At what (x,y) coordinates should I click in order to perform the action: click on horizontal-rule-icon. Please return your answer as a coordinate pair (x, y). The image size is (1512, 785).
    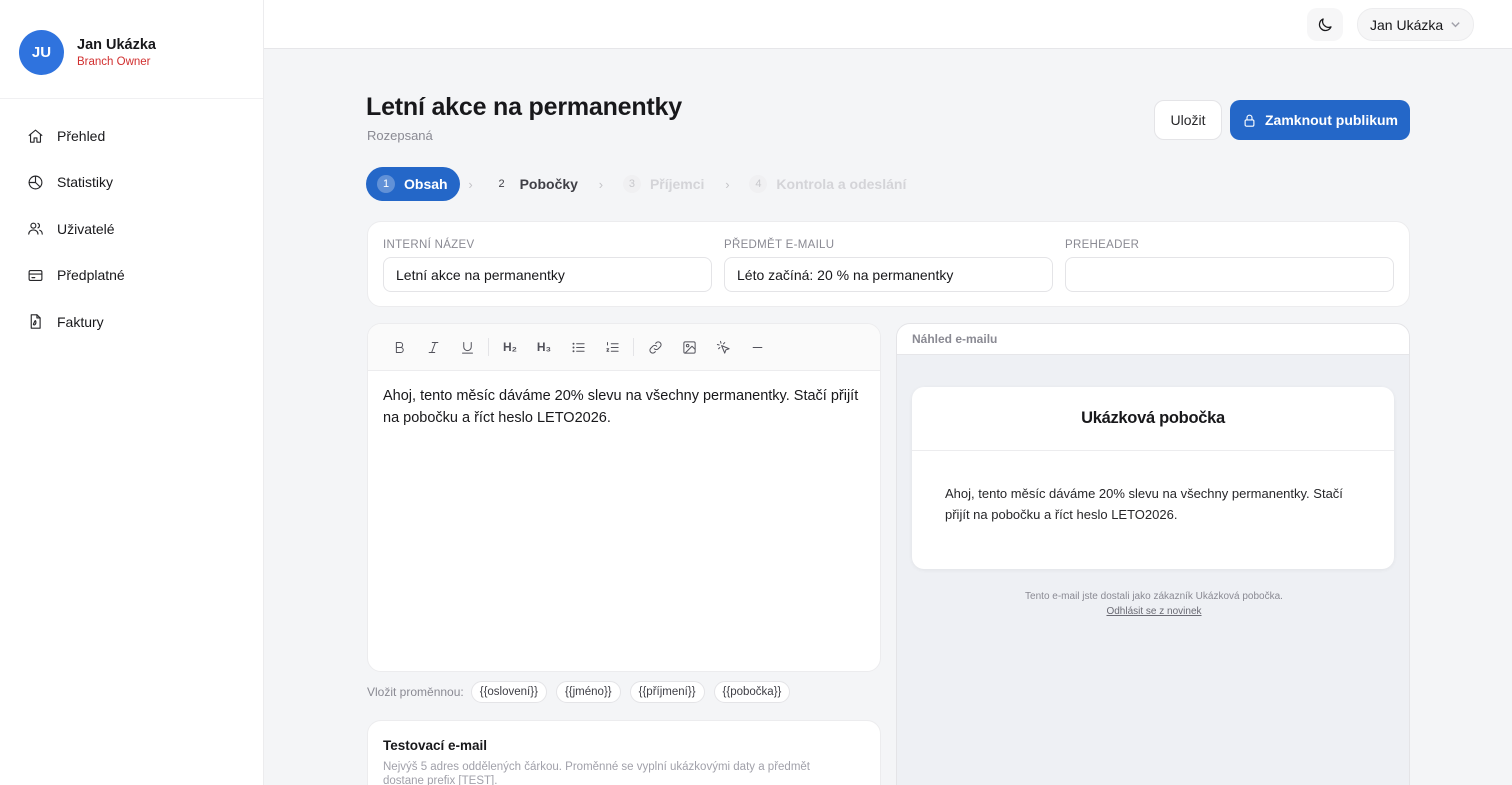
    Looking at the image, I should click on (757, 347).